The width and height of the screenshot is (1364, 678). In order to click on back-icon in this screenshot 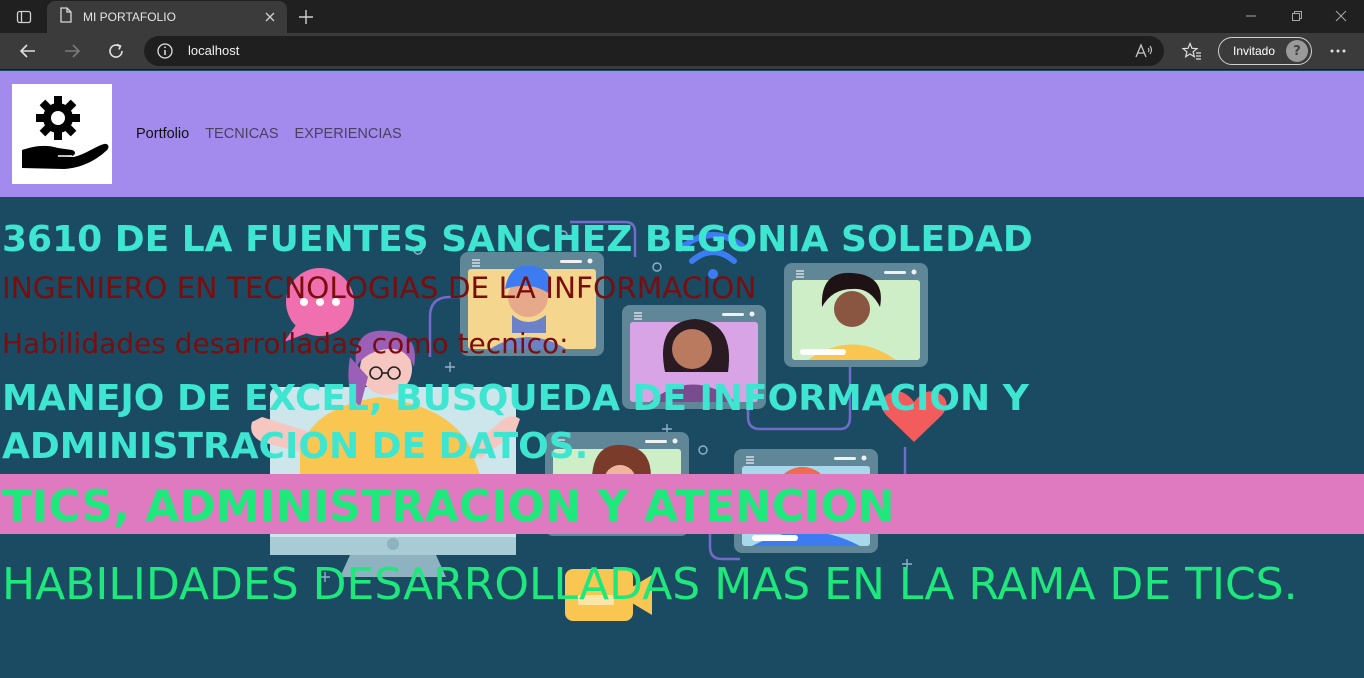, I will do `click(28, 51)`.